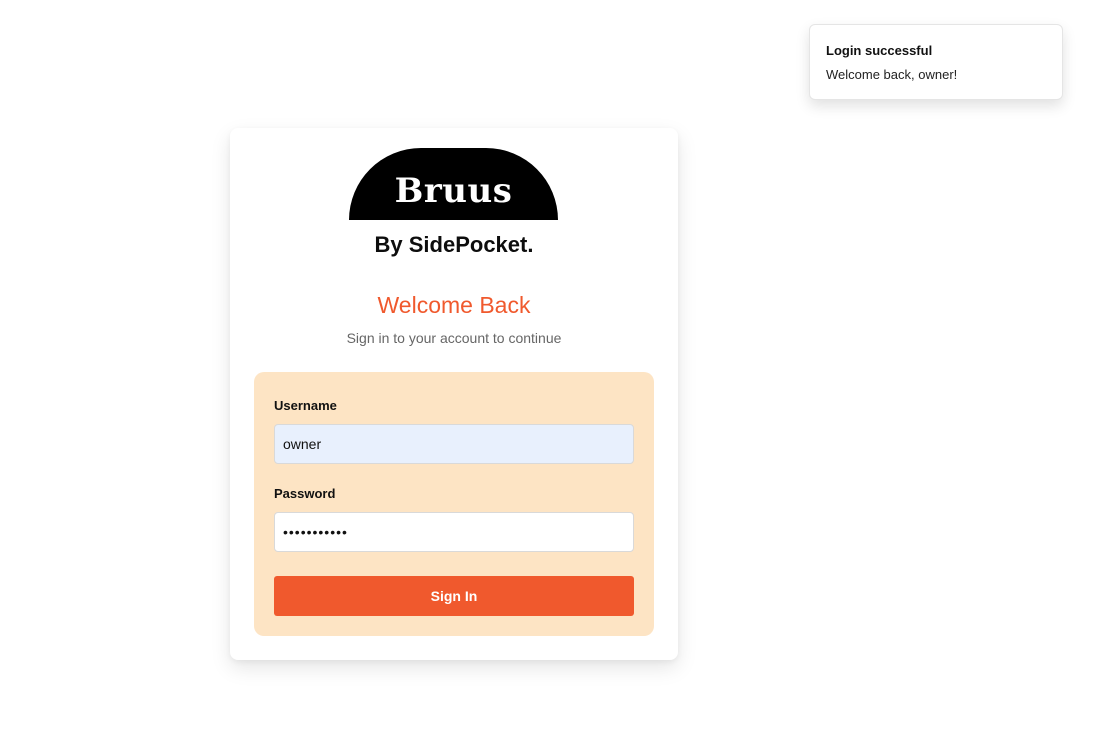  I want to click on page-subtitle: Sign in to your account to continue, so click(454, 338).